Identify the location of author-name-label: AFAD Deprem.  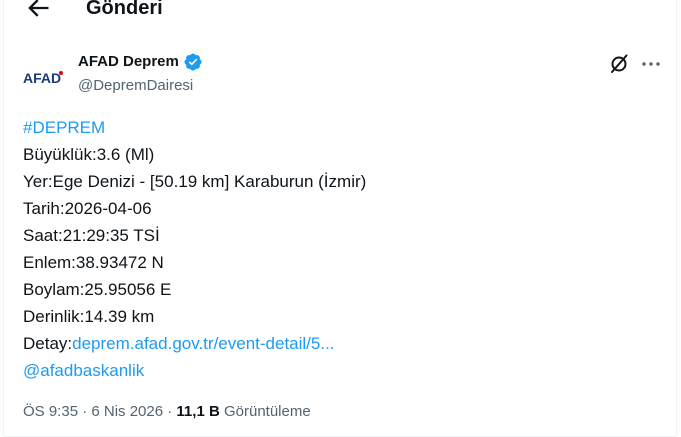
(128, 61).